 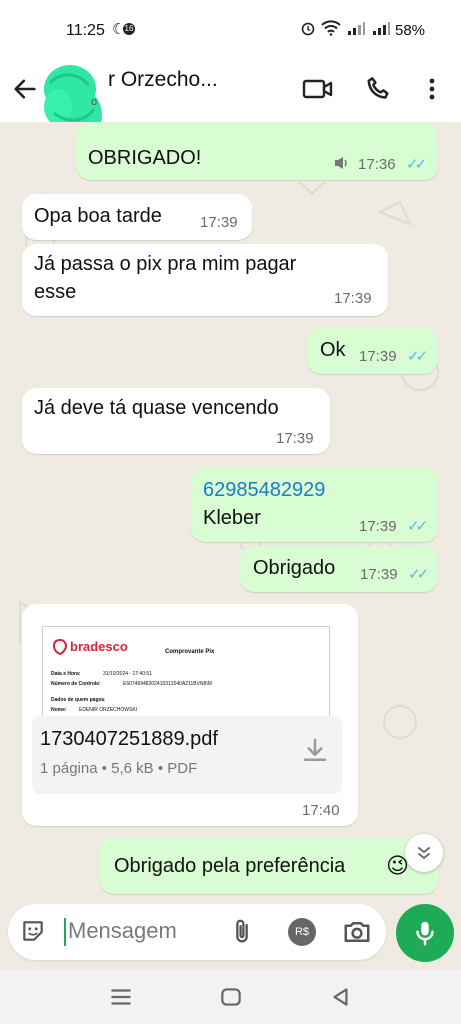 I want to click on status-icons, so click(x=345, y=28).